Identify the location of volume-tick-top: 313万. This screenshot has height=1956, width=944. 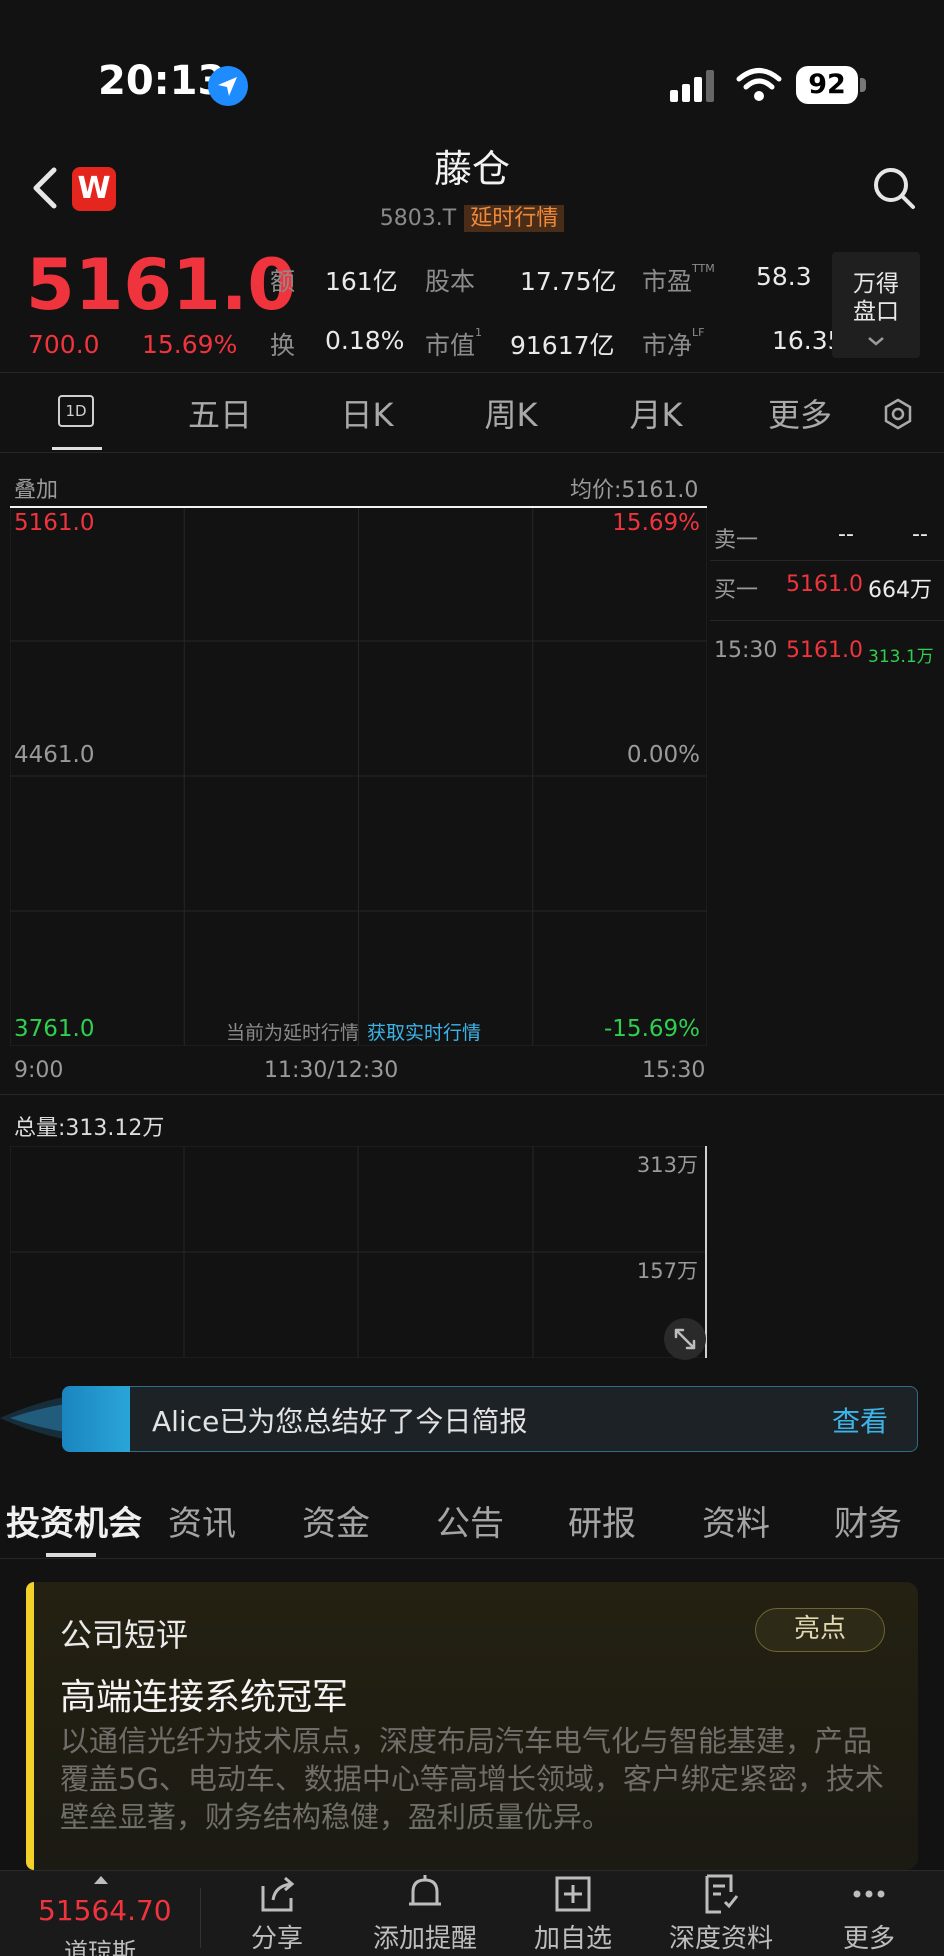
(667, 1165).